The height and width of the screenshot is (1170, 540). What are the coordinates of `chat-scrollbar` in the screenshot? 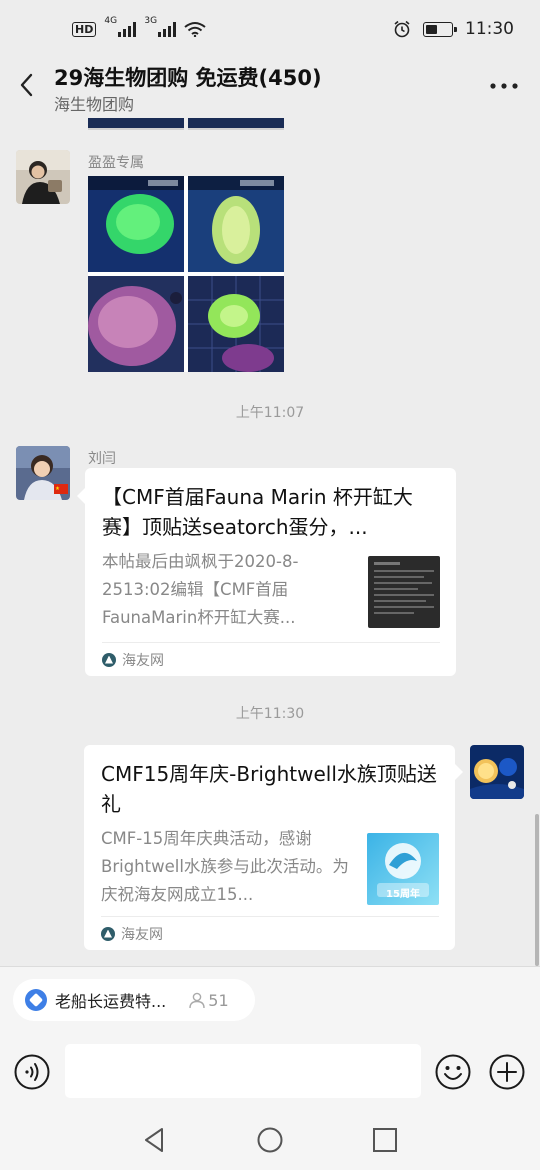 It's located at (537, 890).